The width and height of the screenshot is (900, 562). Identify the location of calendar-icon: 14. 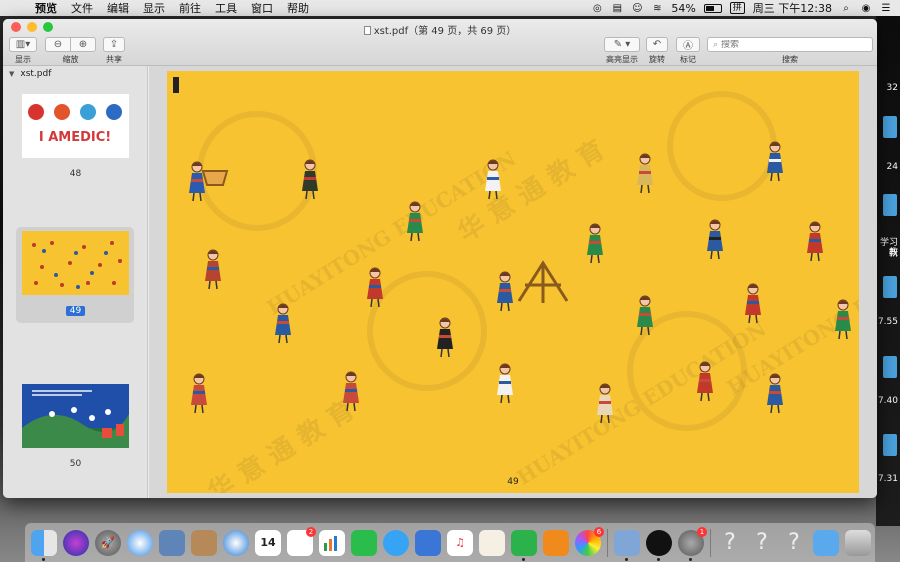
(268, 542).